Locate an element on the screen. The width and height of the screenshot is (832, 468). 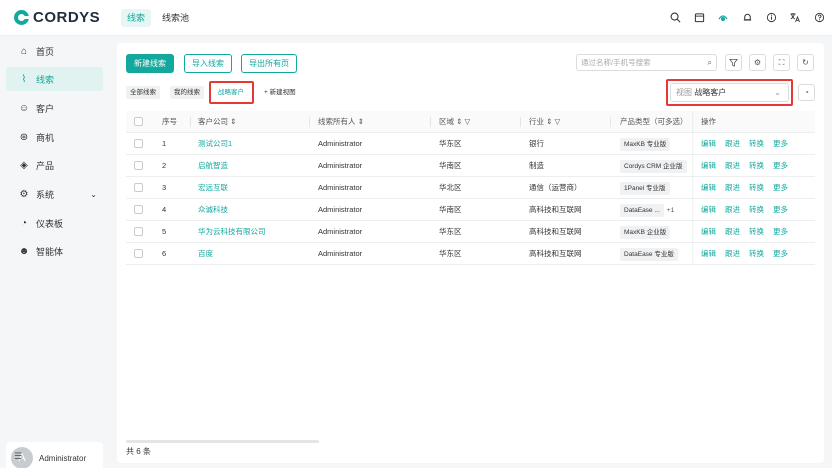
company-link: 众诚科技 is located at coordinates (213, 210).